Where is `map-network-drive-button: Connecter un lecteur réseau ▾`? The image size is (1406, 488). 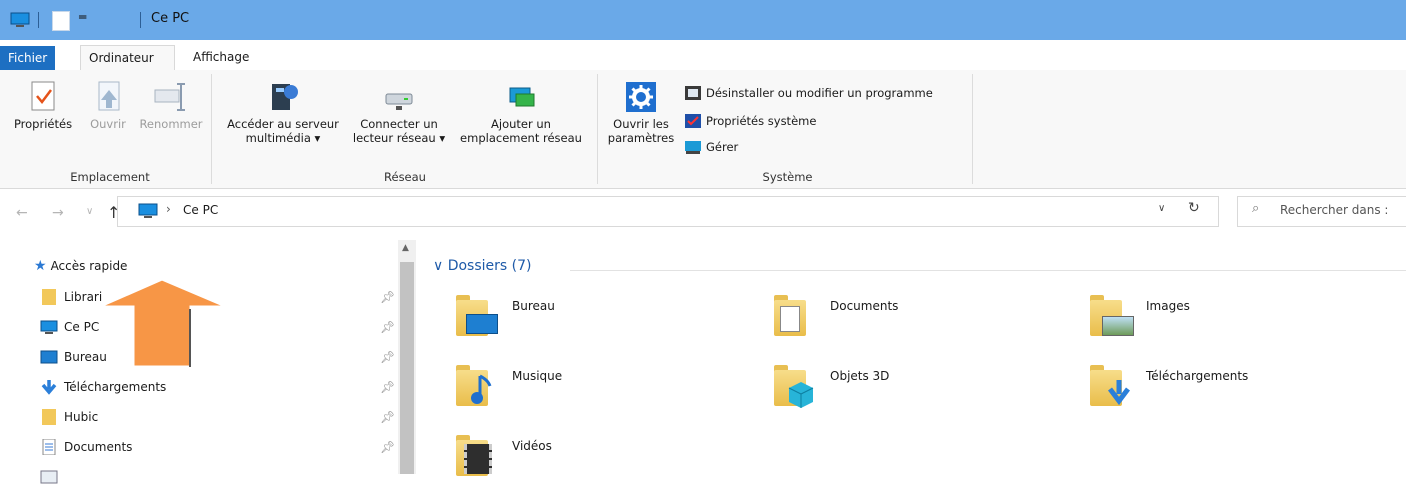
map-network-drive-button: Connecter un lecteur réseau ▾ is located at coordinates (399, 112).